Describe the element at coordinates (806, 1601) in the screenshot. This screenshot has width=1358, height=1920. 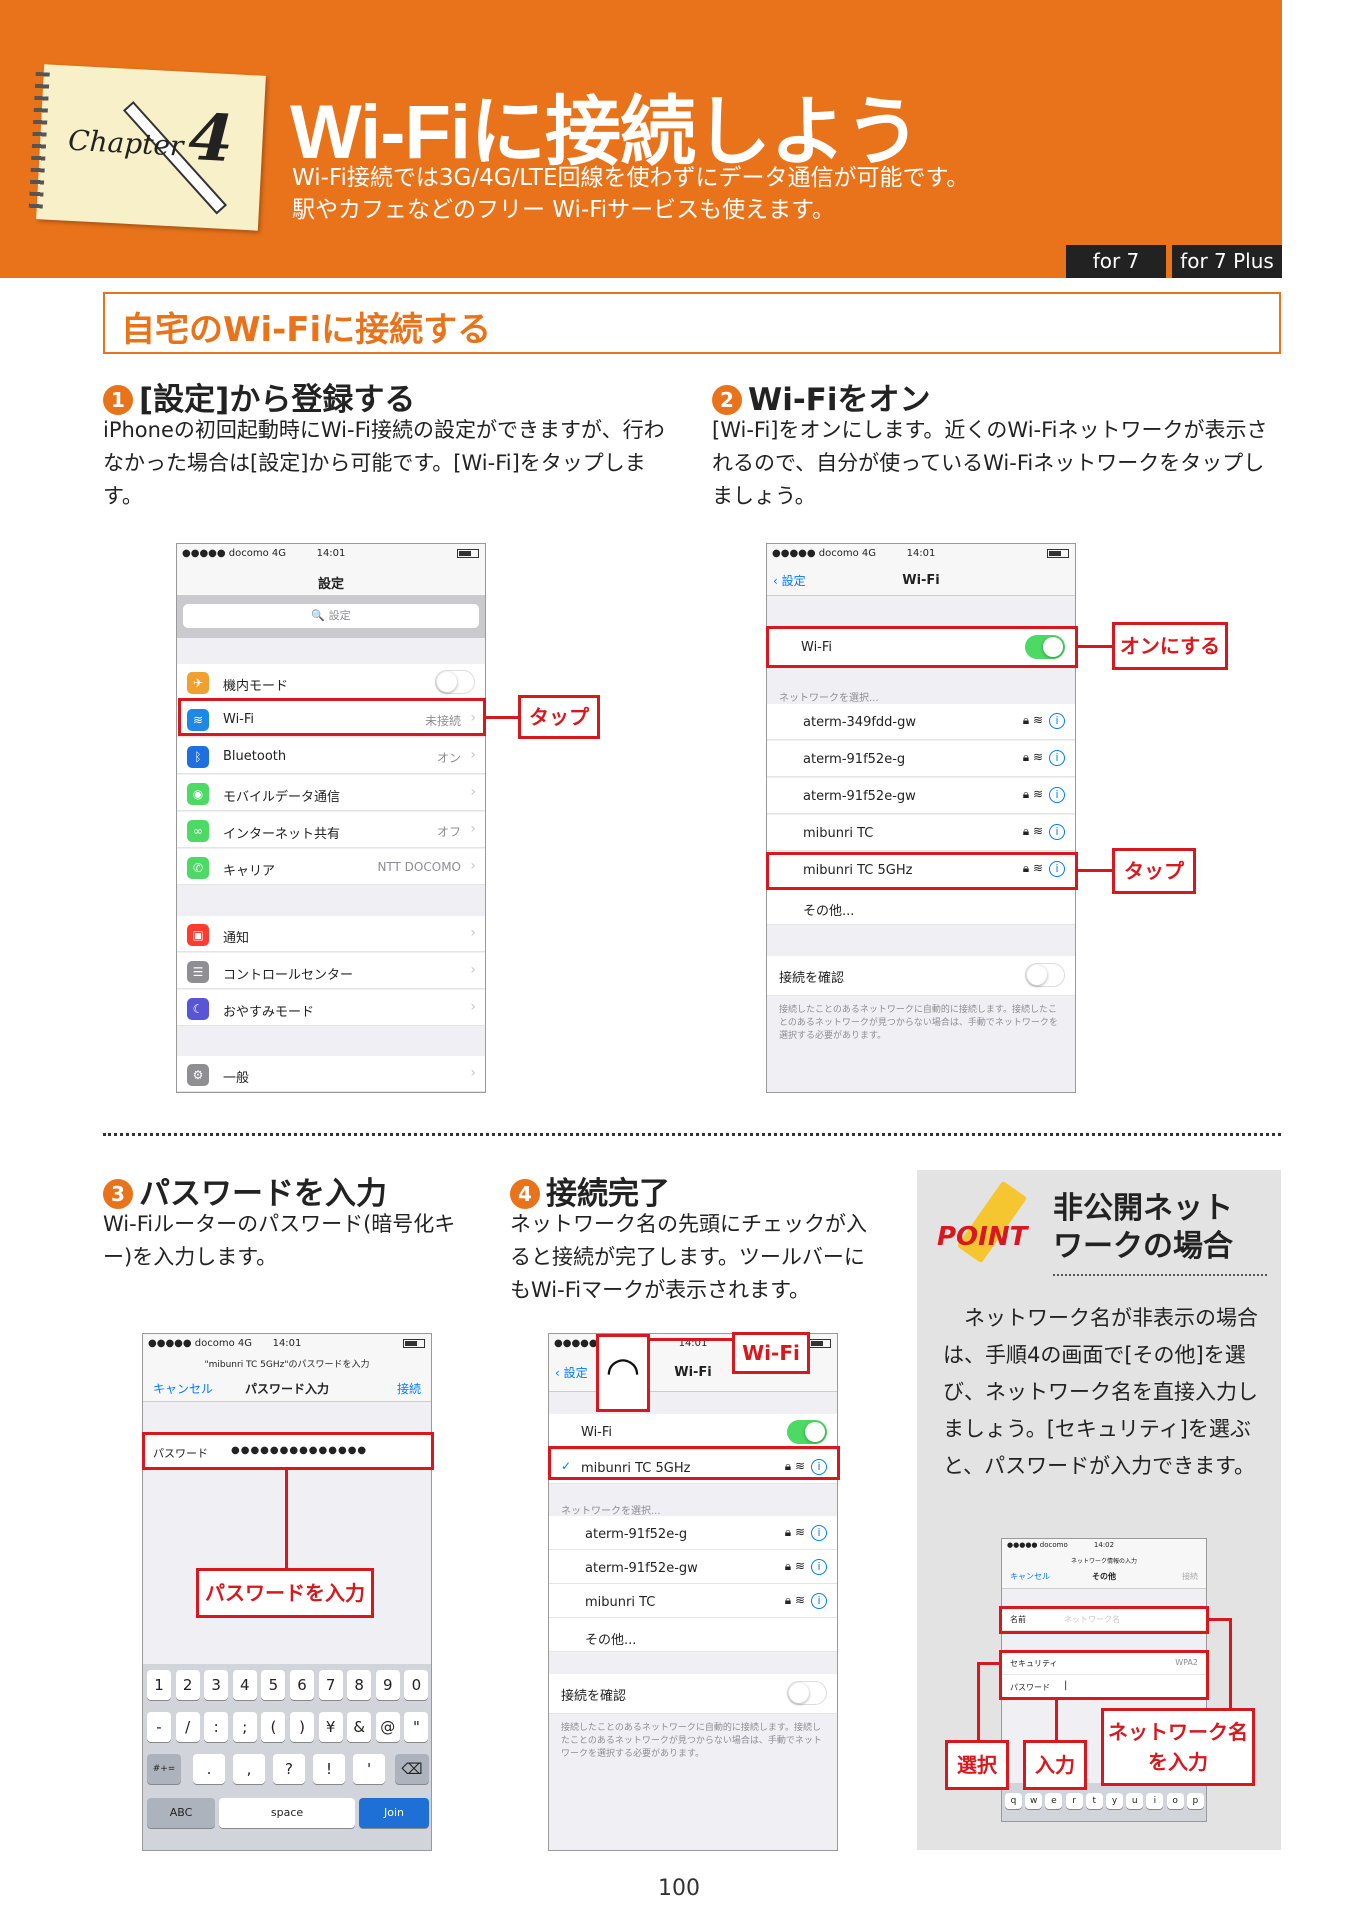
I see `network-icons: 🔒︎ ≋ i` at that location.